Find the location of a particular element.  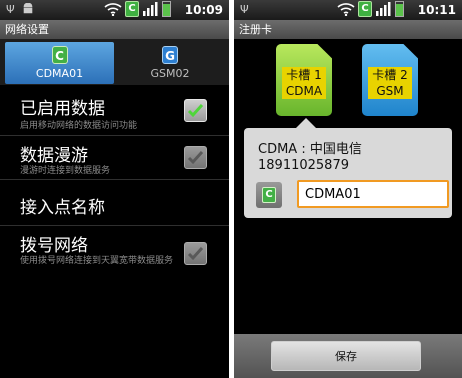

data-roaming-checkbox is located at coordinates (195, 157).